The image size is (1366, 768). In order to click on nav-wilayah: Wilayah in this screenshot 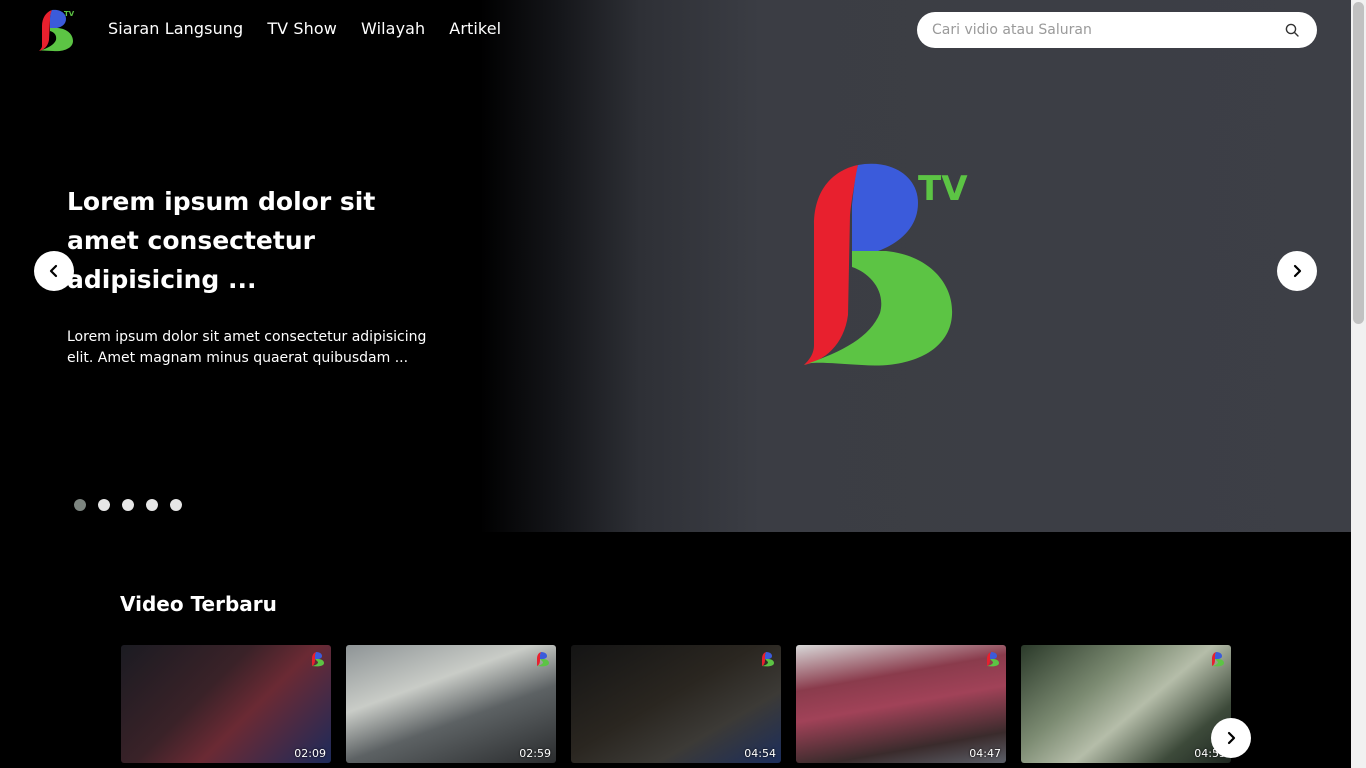, I will do `click(393, 29)`.